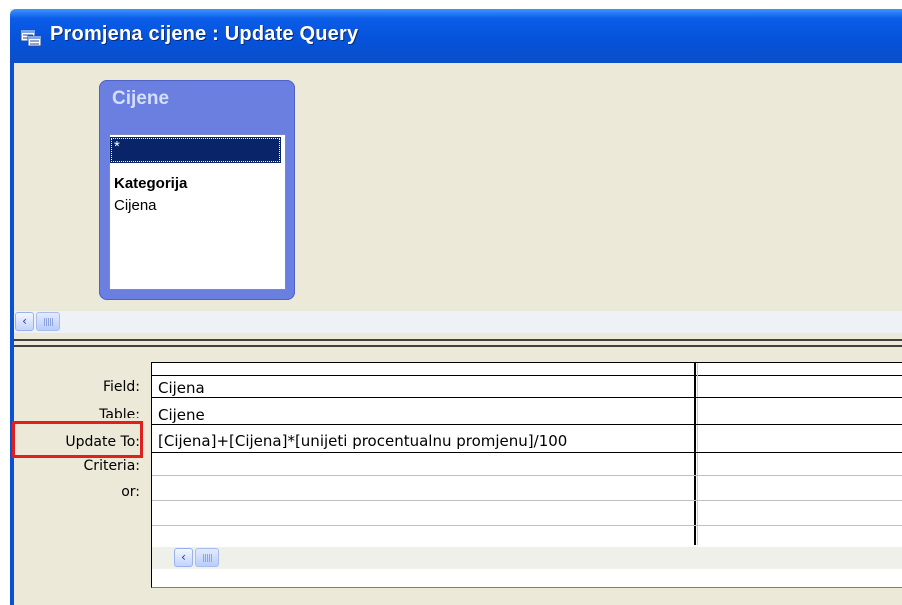 This screenshot has width=902, height=605. Describe the element at coordinates (195, 206) in the screenshot. I see `field-list-item-cijena: Cijena` at that location.